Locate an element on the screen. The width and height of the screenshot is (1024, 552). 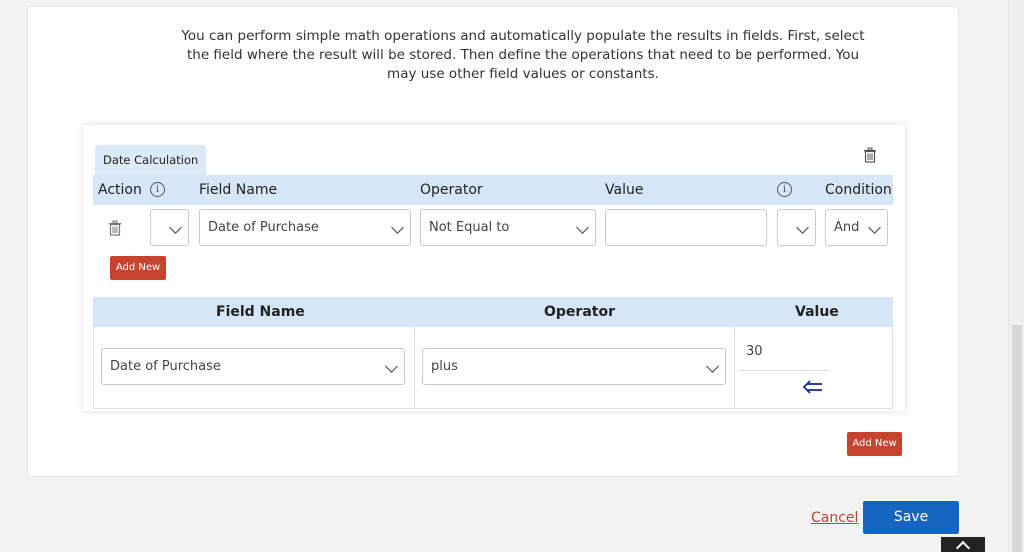
calc-header-field-name: Field Name is located at coordinates (260, 312).